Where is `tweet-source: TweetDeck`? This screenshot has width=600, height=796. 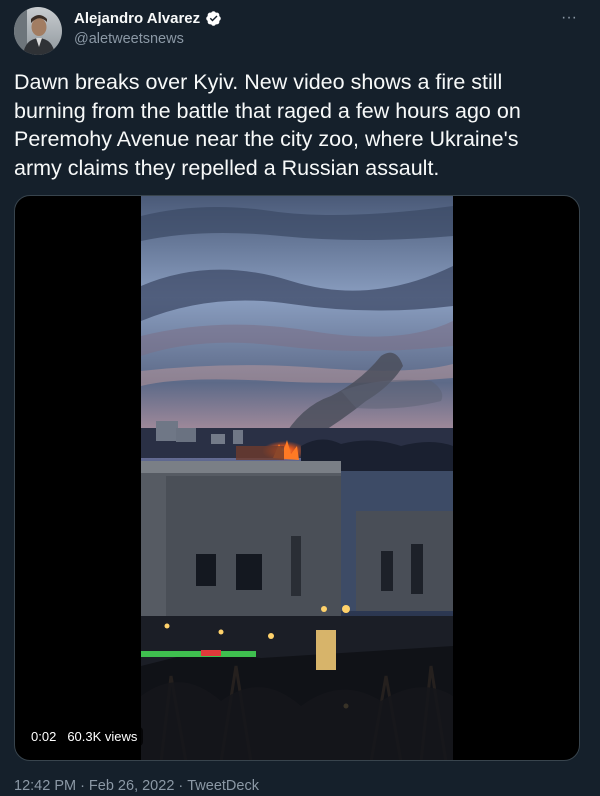 tweet-source: TweetDeck is located at coordinates (223, 786).